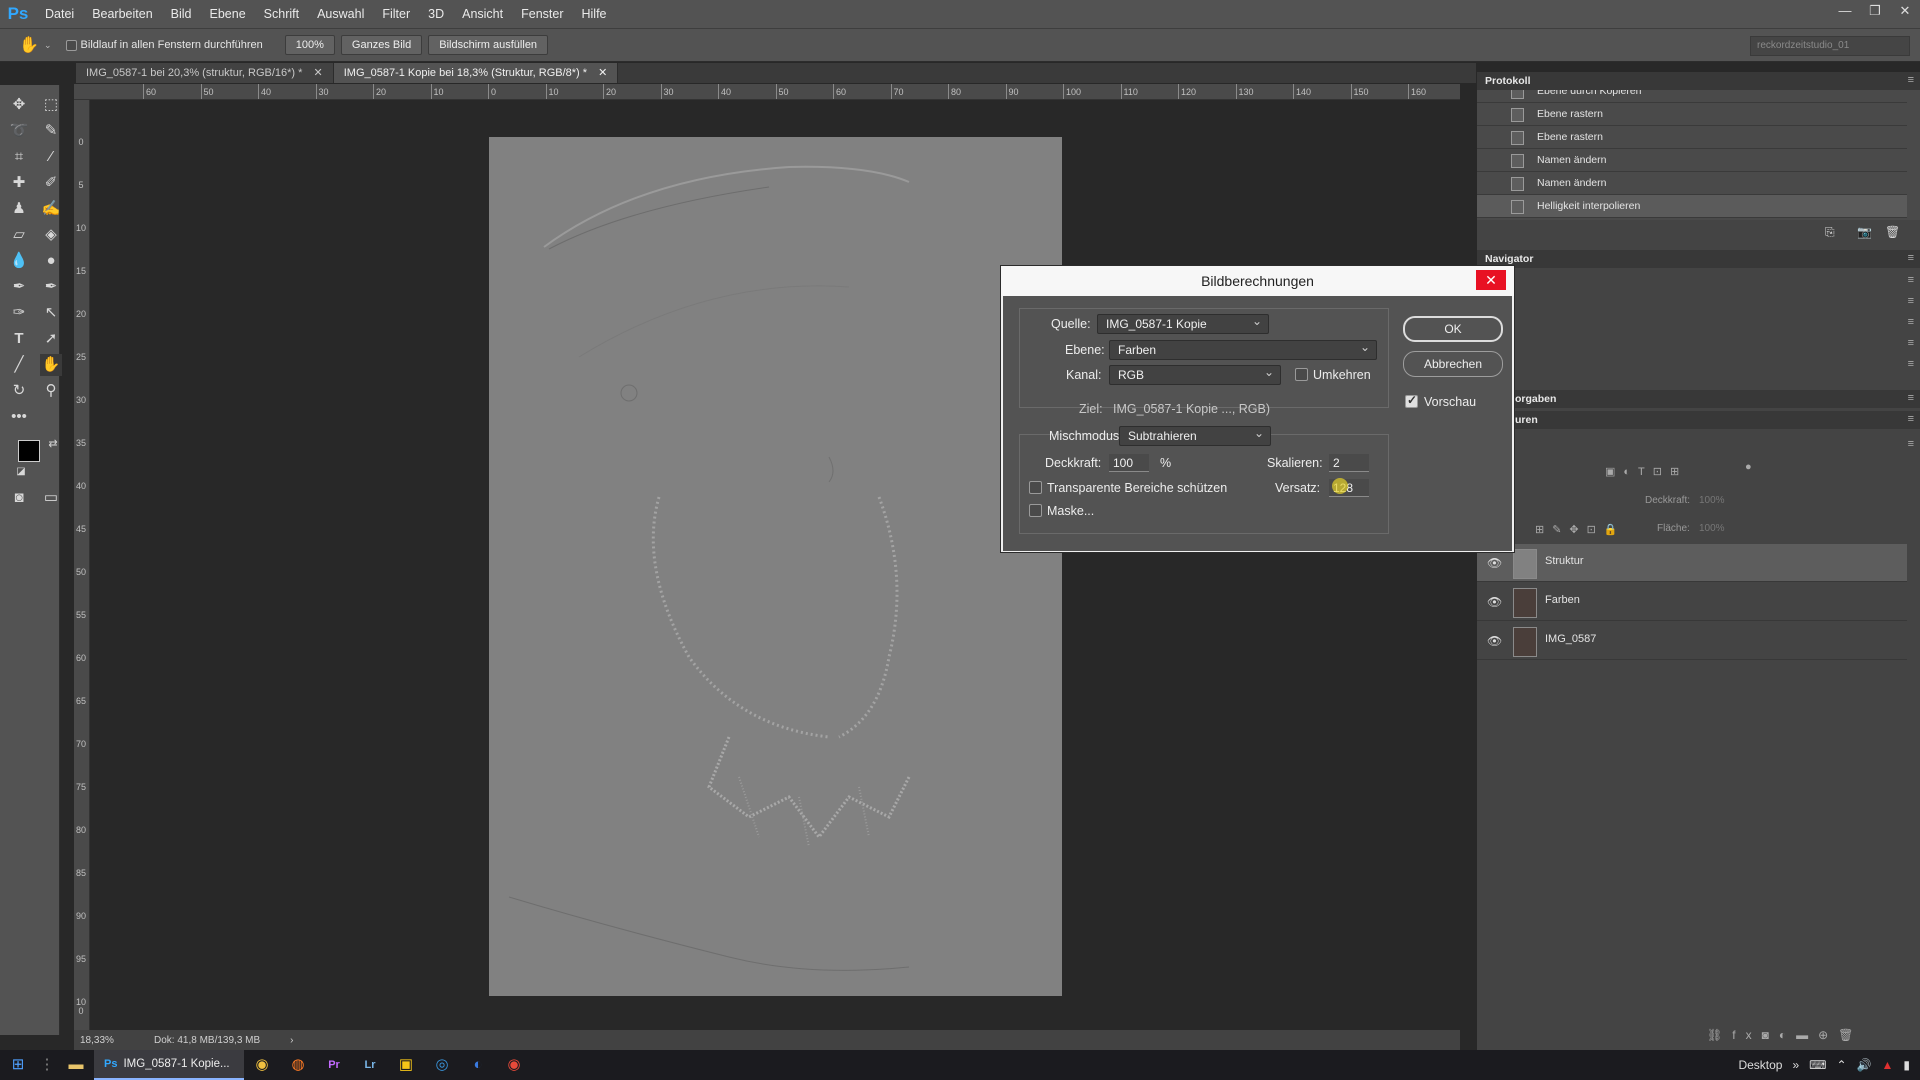  Describe the element at coordinates (1411, 400) in the screenshot. I see `preview-checkbox` at that location.